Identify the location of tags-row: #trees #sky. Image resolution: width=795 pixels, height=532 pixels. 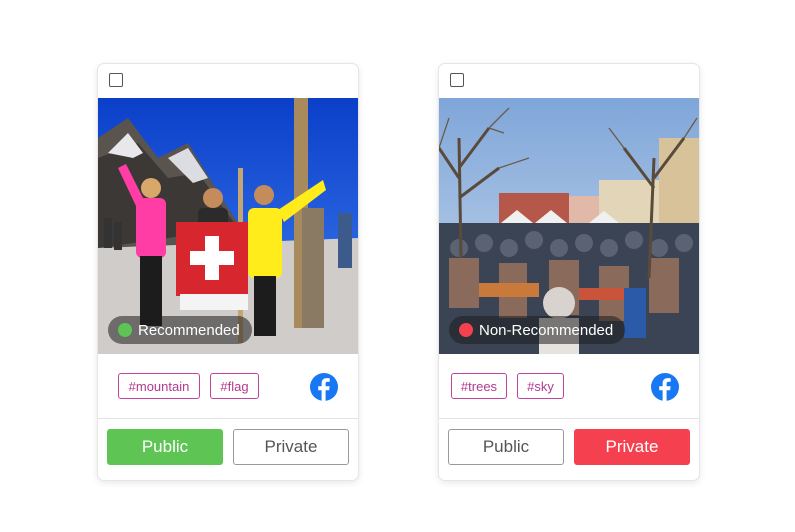
(569, 386).